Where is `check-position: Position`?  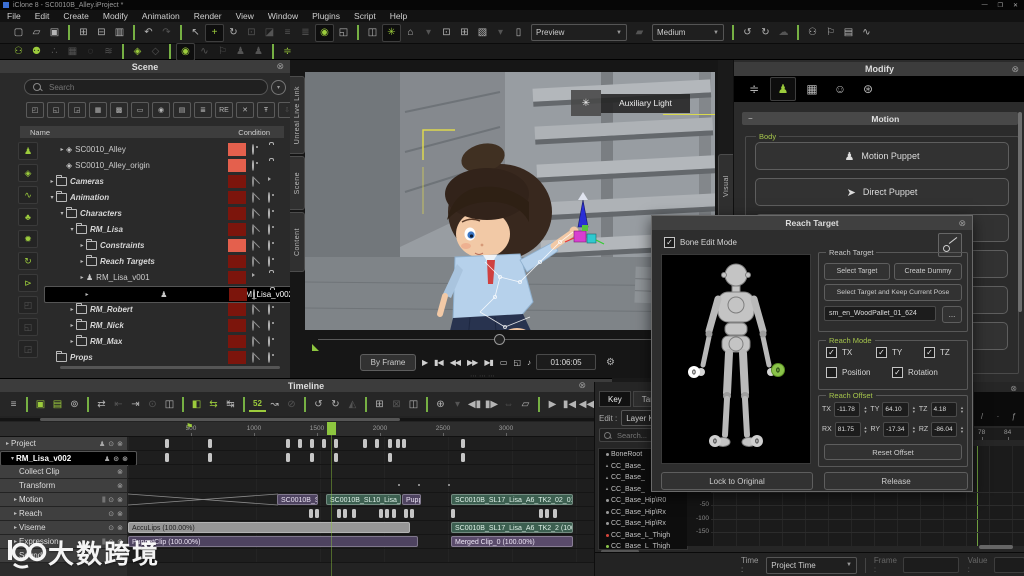 check-position: Position is located at coordinates (848, 372).